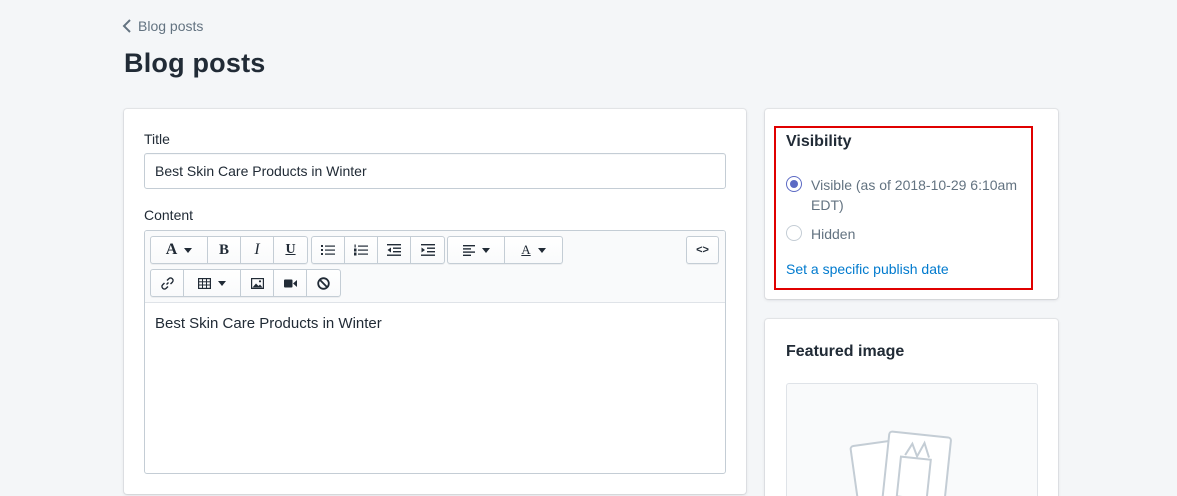  I want to click on underline-button: U, so click(290, 250).